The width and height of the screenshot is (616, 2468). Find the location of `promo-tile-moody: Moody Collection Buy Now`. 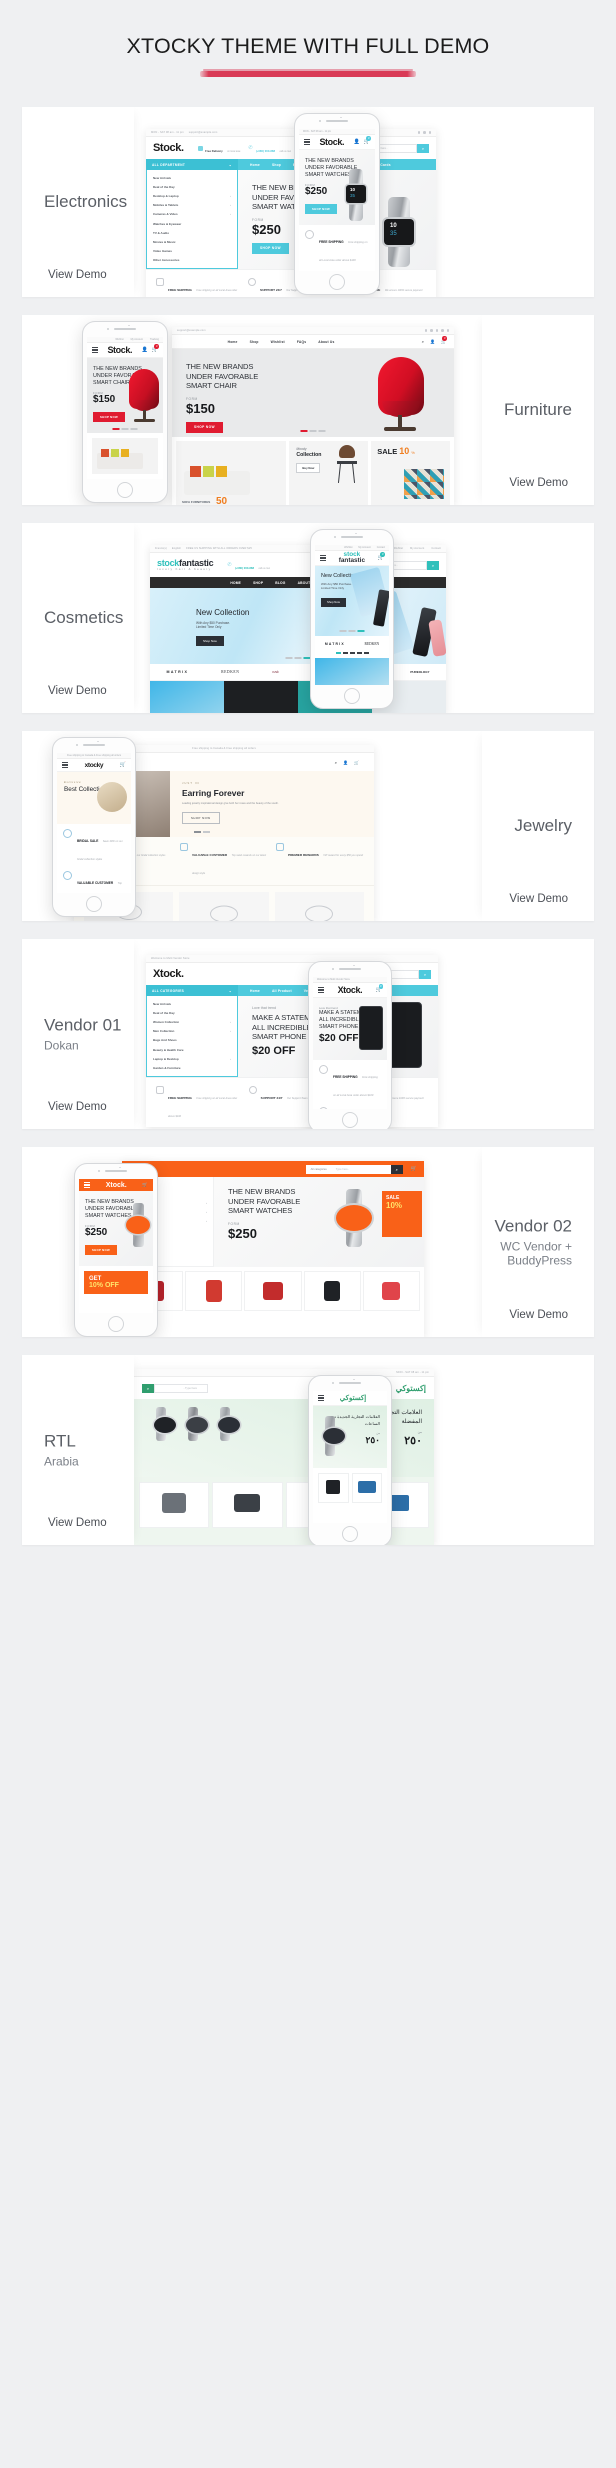

promo-tile-moody: Moody Collection Buy Now is located at coordinates (329, 473).